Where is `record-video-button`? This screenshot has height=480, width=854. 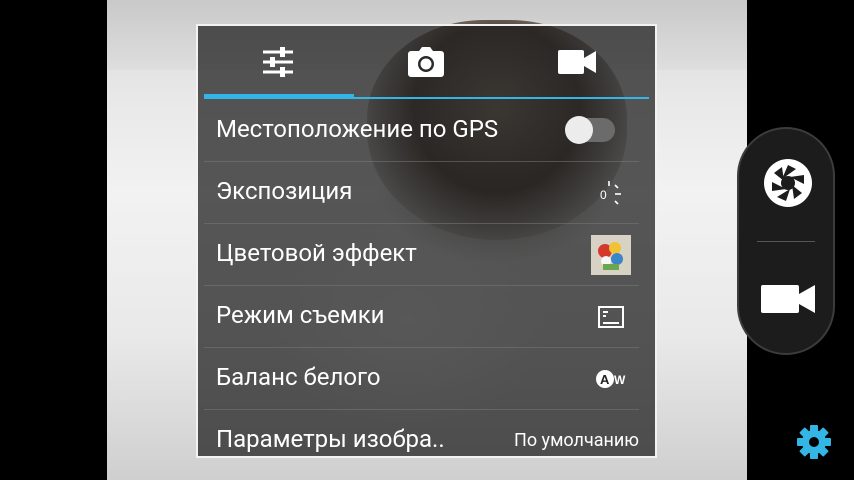 record-video-button is located at coordinates (789, 303).